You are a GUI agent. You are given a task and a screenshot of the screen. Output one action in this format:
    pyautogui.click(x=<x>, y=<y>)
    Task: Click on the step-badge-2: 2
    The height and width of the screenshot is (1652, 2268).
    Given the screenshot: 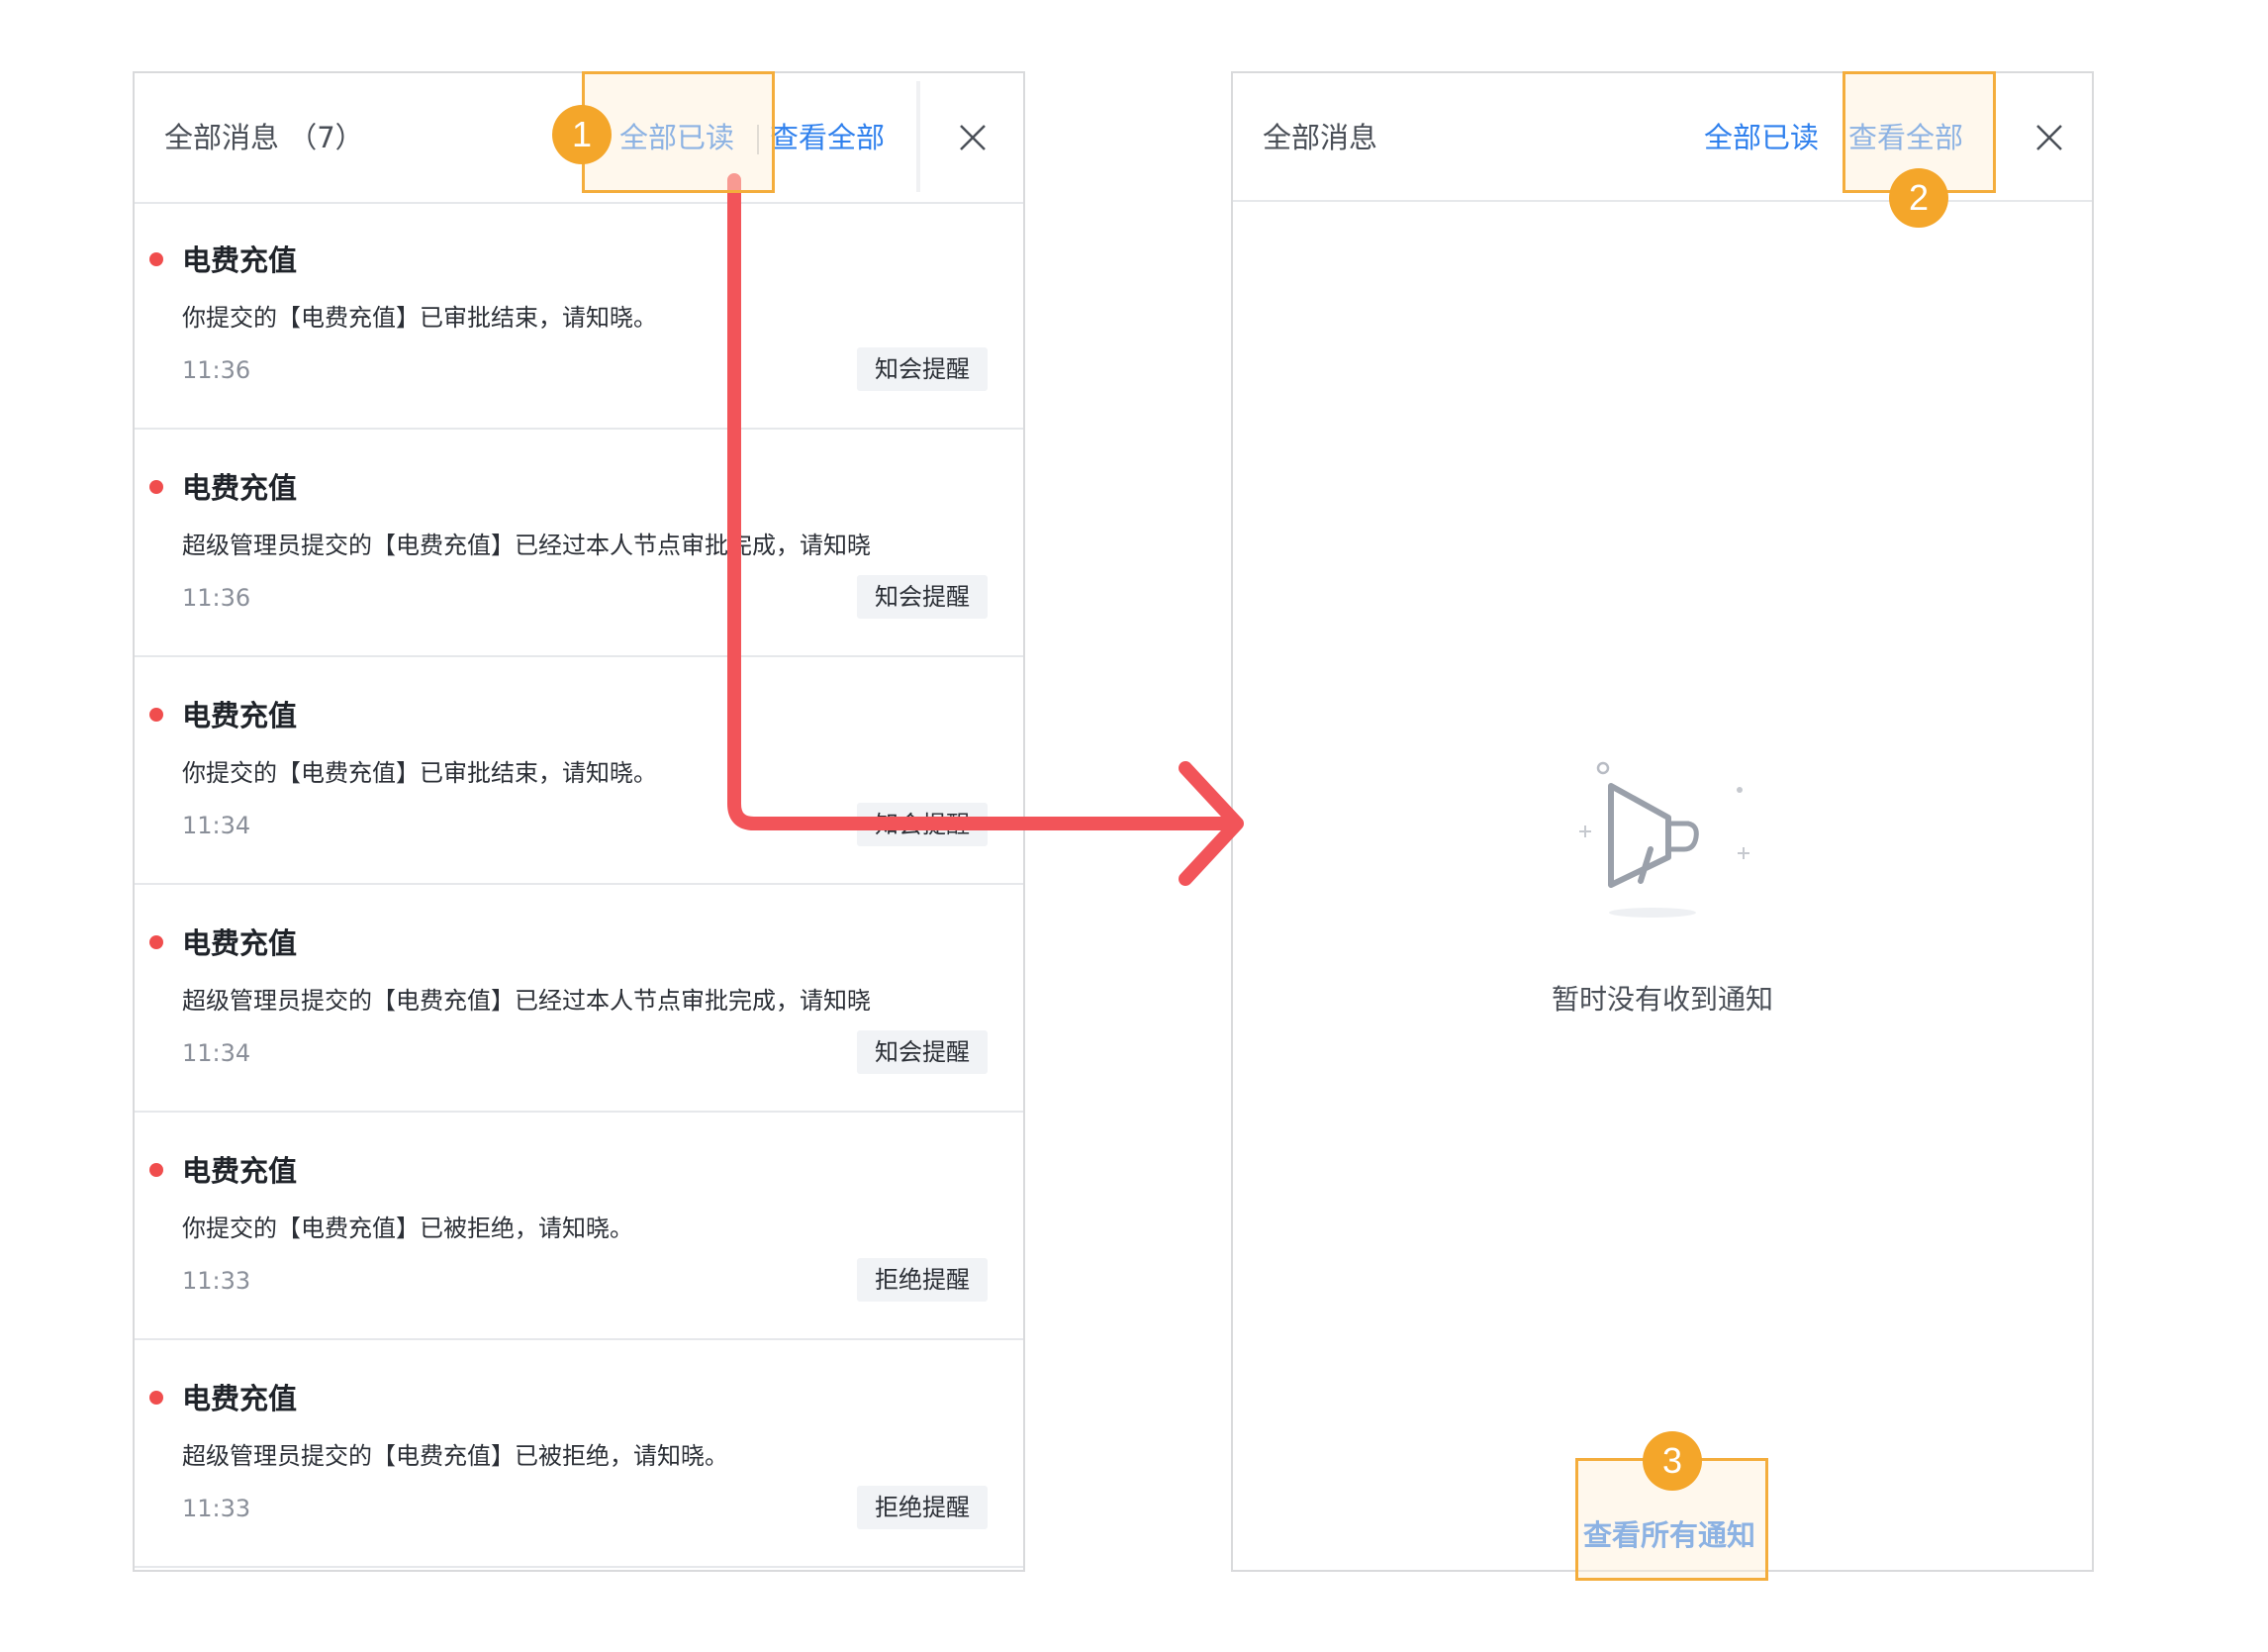 What is the action you would take?
    pyautogui.click(x=1919, y=198)
    